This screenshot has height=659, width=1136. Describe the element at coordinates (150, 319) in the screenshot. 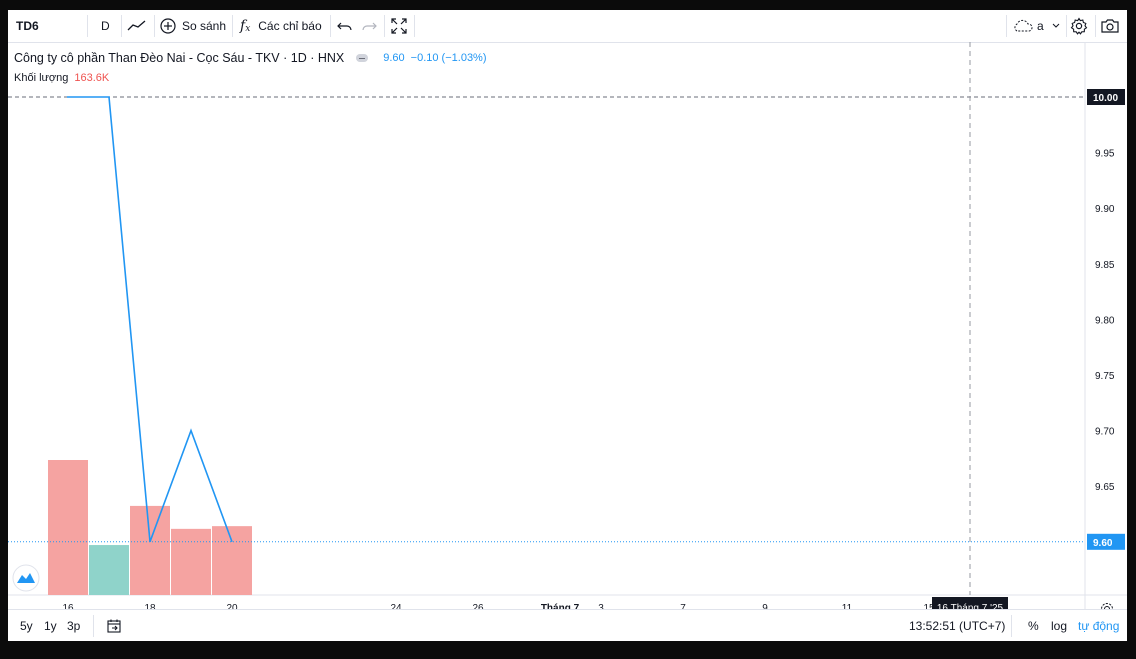

I see `price-line` at that location.